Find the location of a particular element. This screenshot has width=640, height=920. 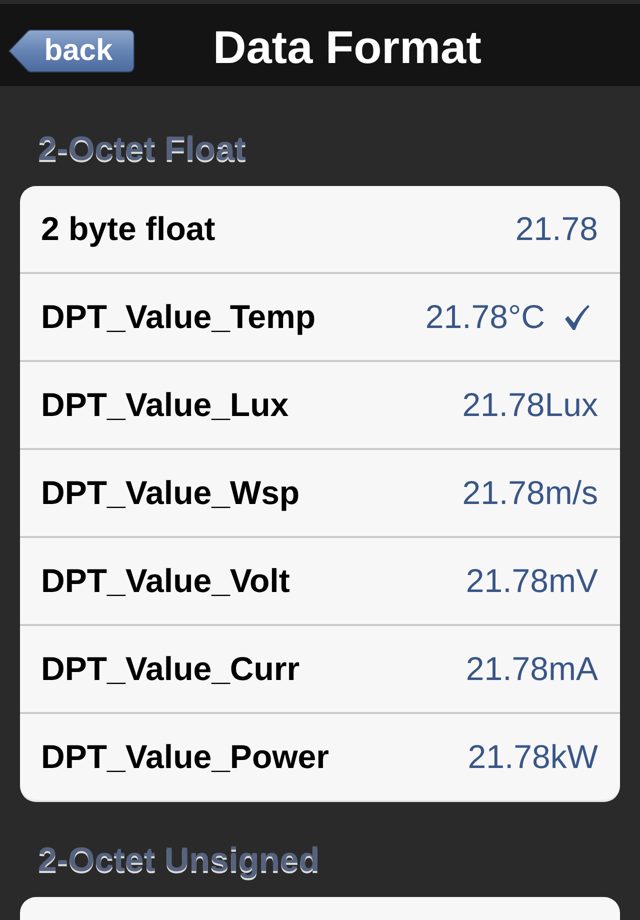

nav-title: Data Format is located at coordinates (347, 47).